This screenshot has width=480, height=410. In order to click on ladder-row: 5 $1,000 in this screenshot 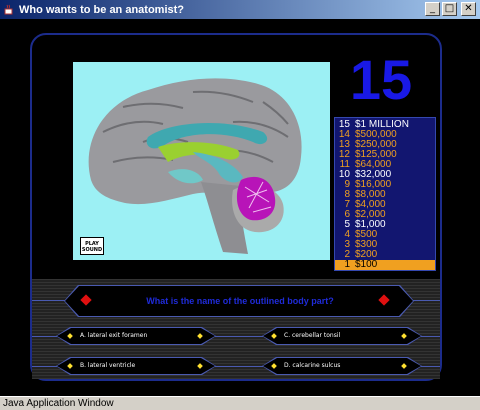, I will do `click(365, 224)`.